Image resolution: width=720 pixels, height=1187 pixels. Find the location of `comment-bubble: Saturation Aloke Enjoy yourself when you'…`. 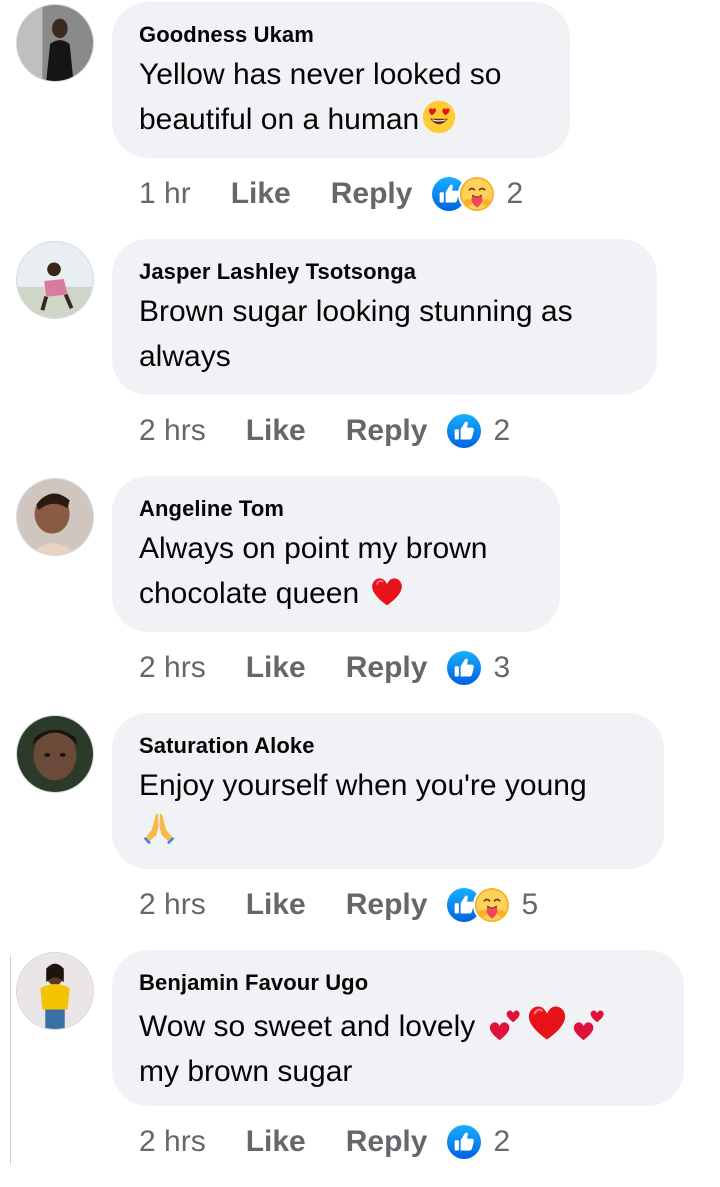

comment-bubble: Saturation Aloke Enjoy yourself when you'… is located at coordinates (388, 791).